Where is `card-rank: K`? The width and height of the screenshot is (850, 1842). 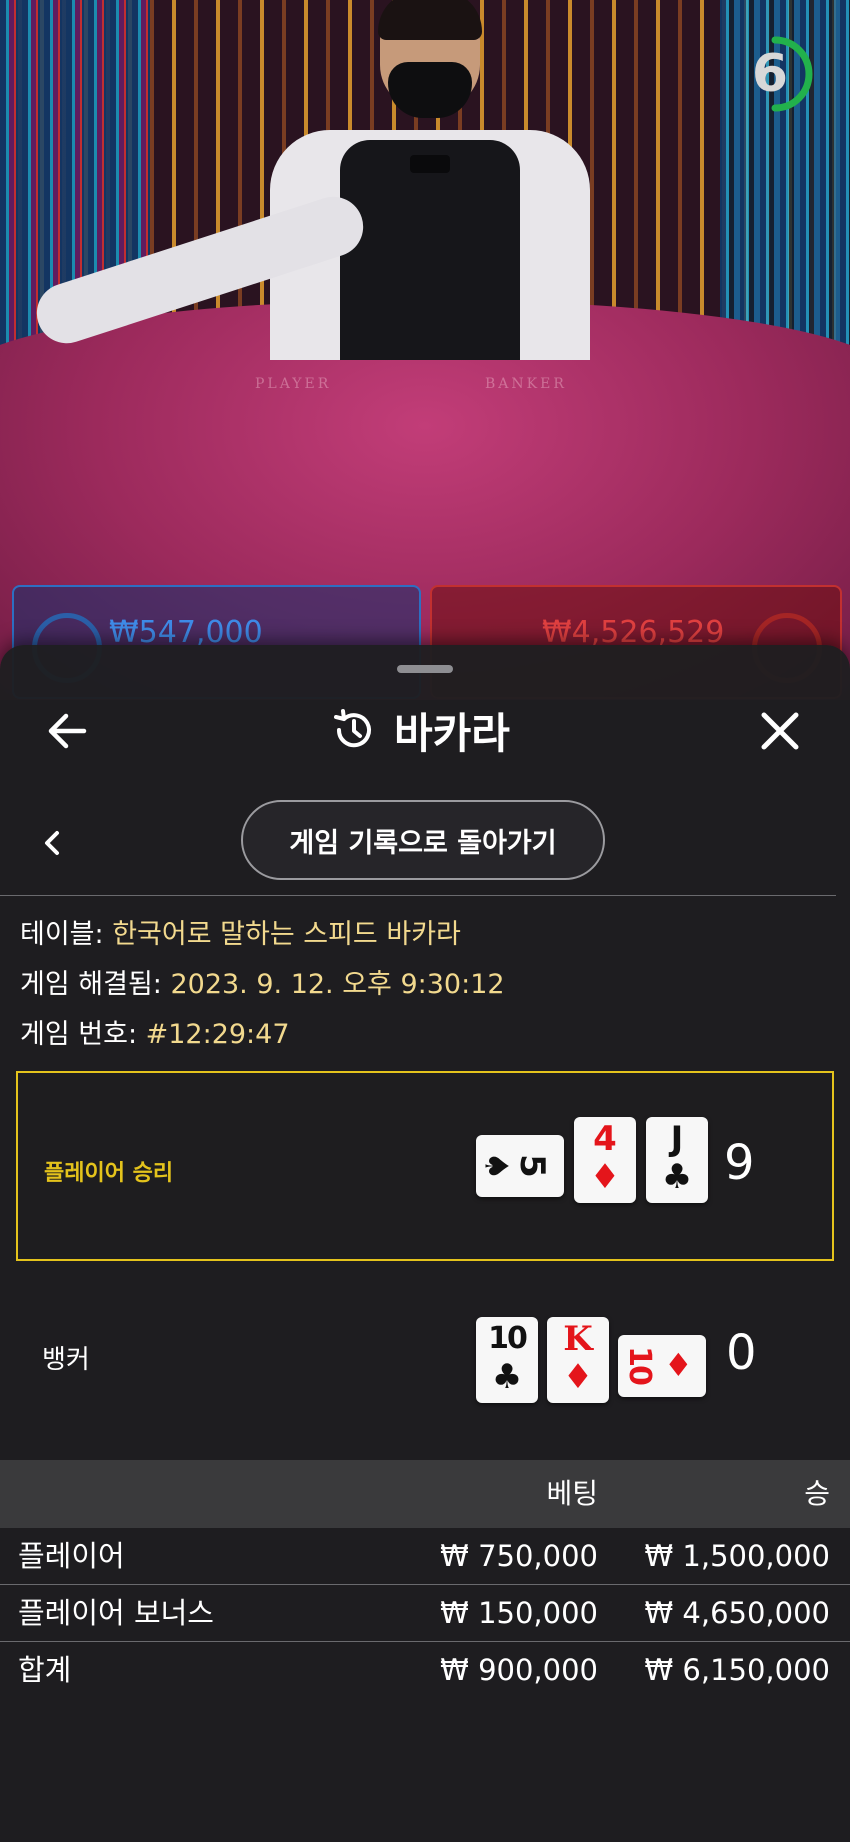
card-rank: K is located at coordinates (578, 1339).